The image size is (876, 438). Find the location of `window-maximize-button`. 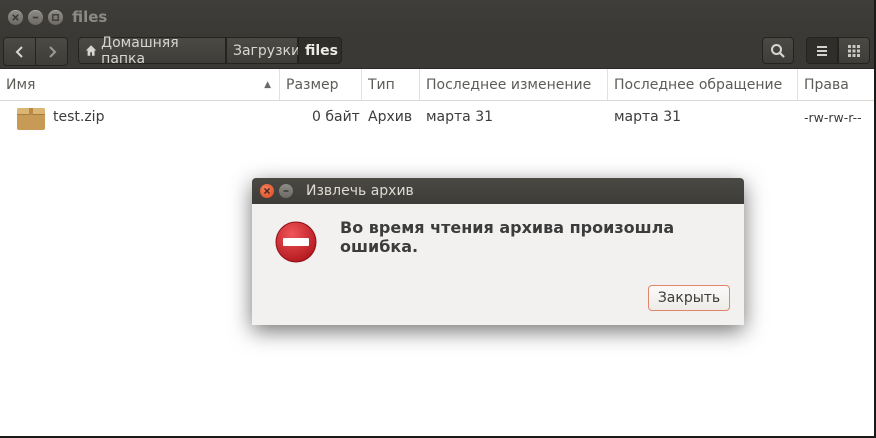

window-maximize-button is located at coordinates (55, 17).